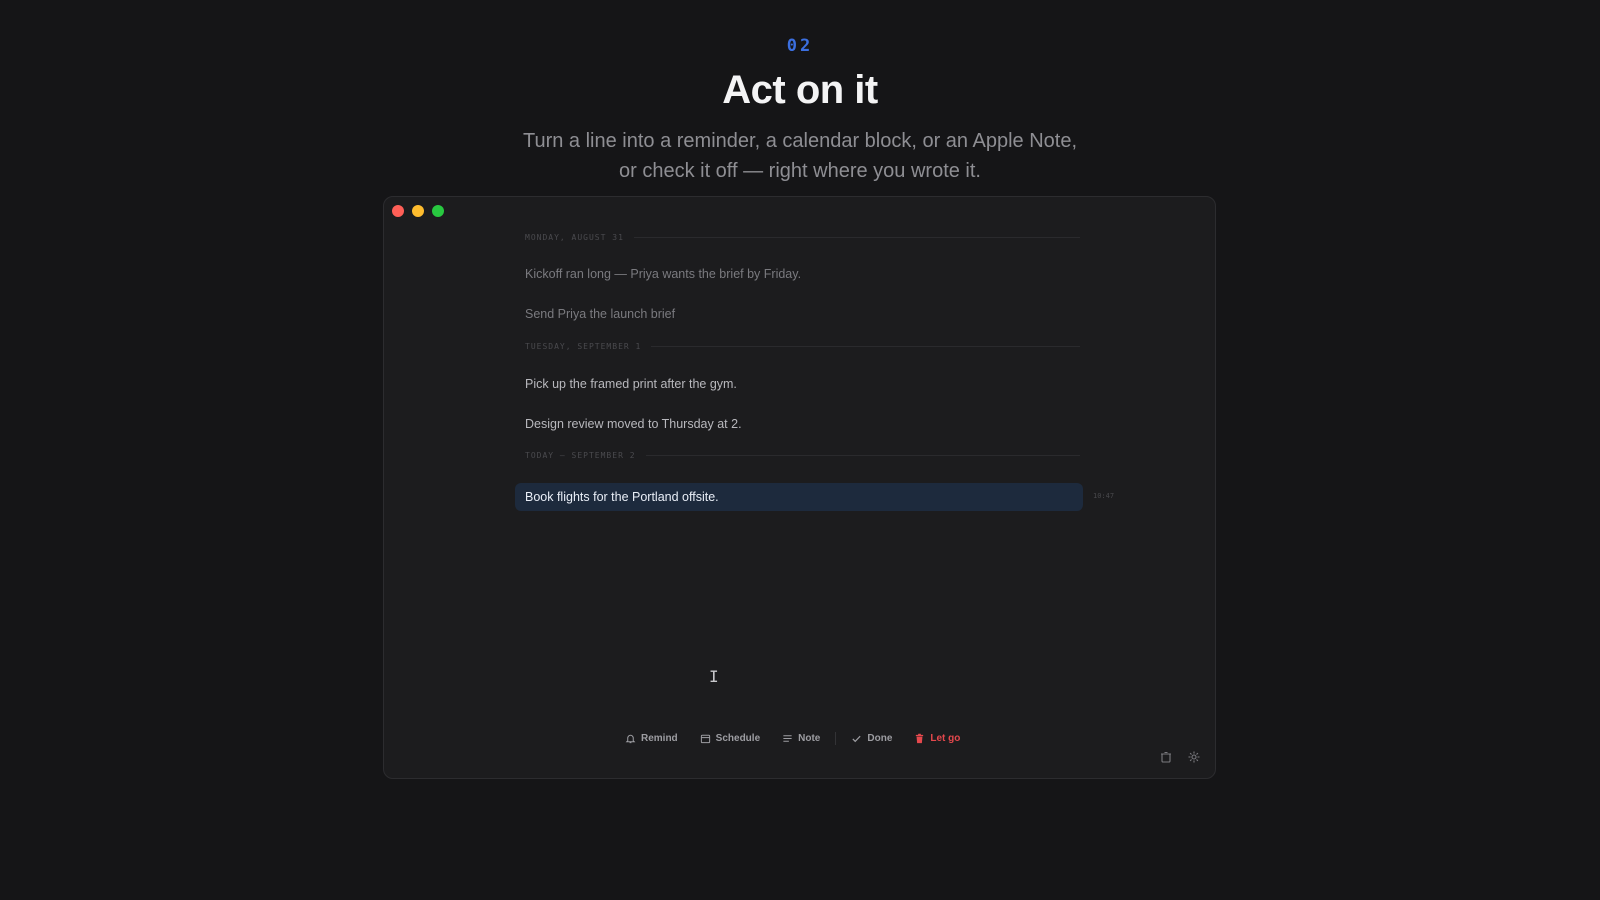  I want to click on note-lines-icon, so click(787, 738).